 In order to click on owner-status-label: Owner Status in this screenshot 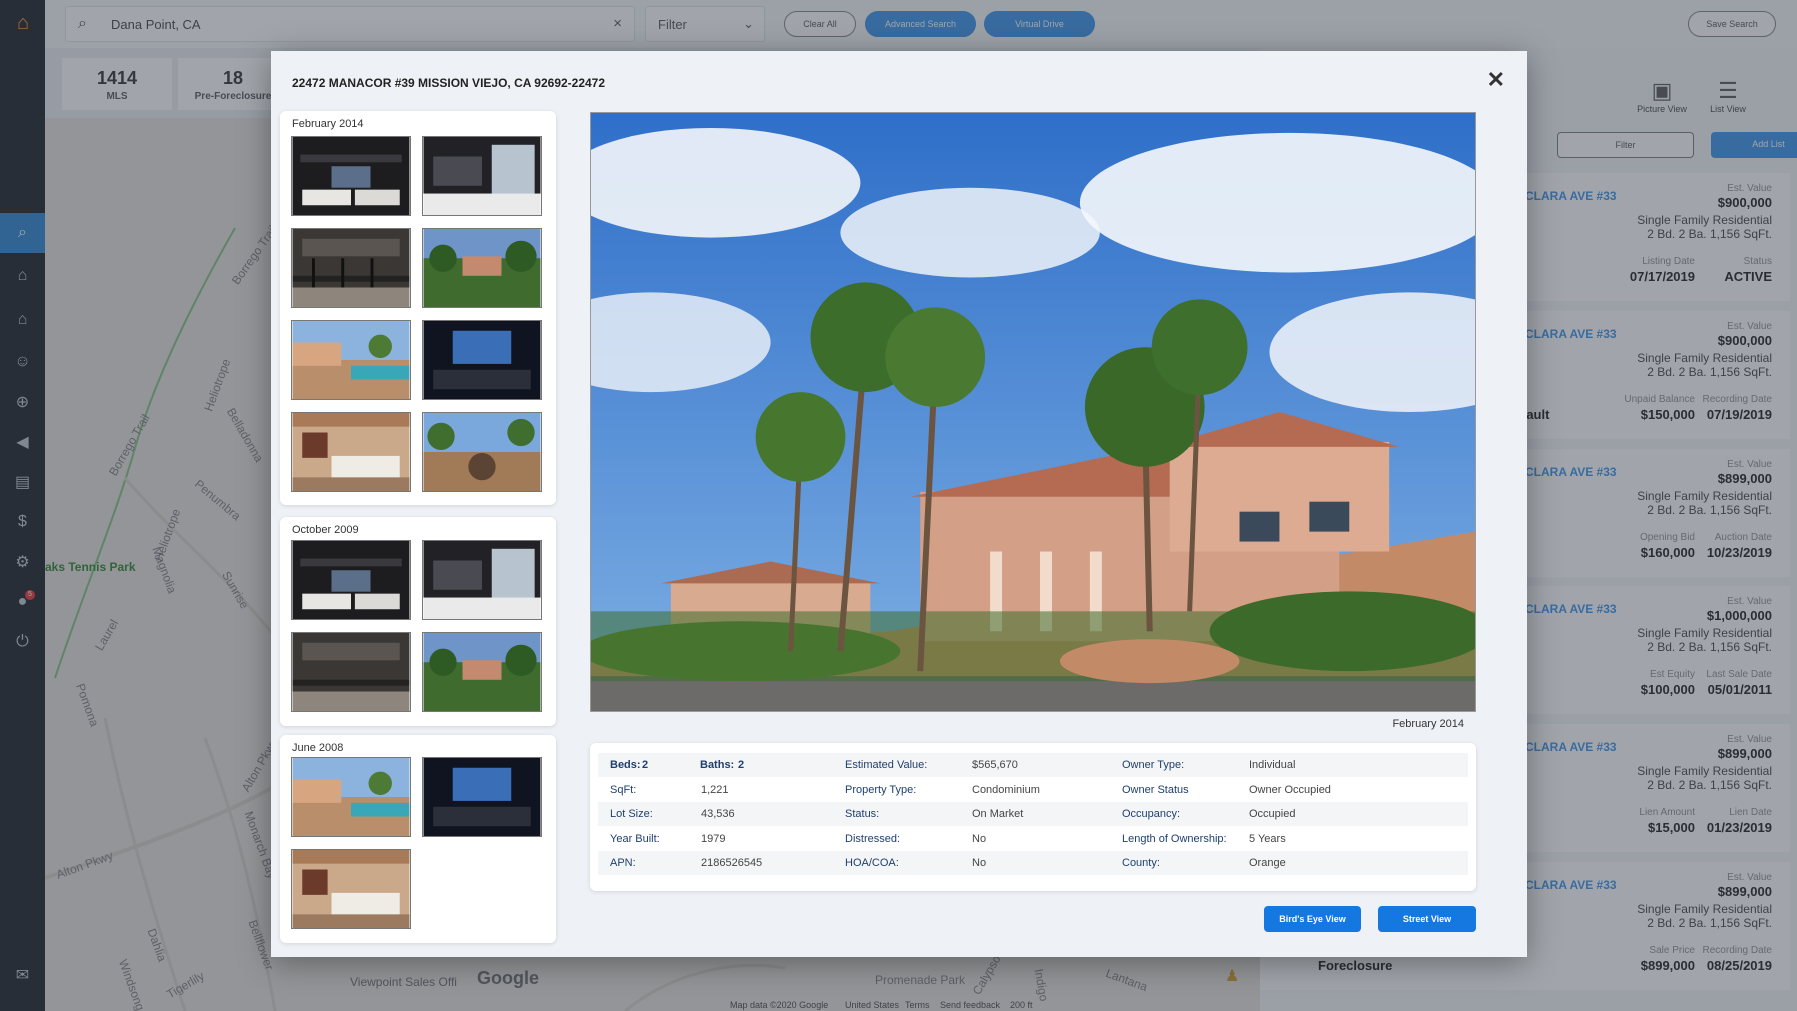, I will do `click(1155, 790)`.